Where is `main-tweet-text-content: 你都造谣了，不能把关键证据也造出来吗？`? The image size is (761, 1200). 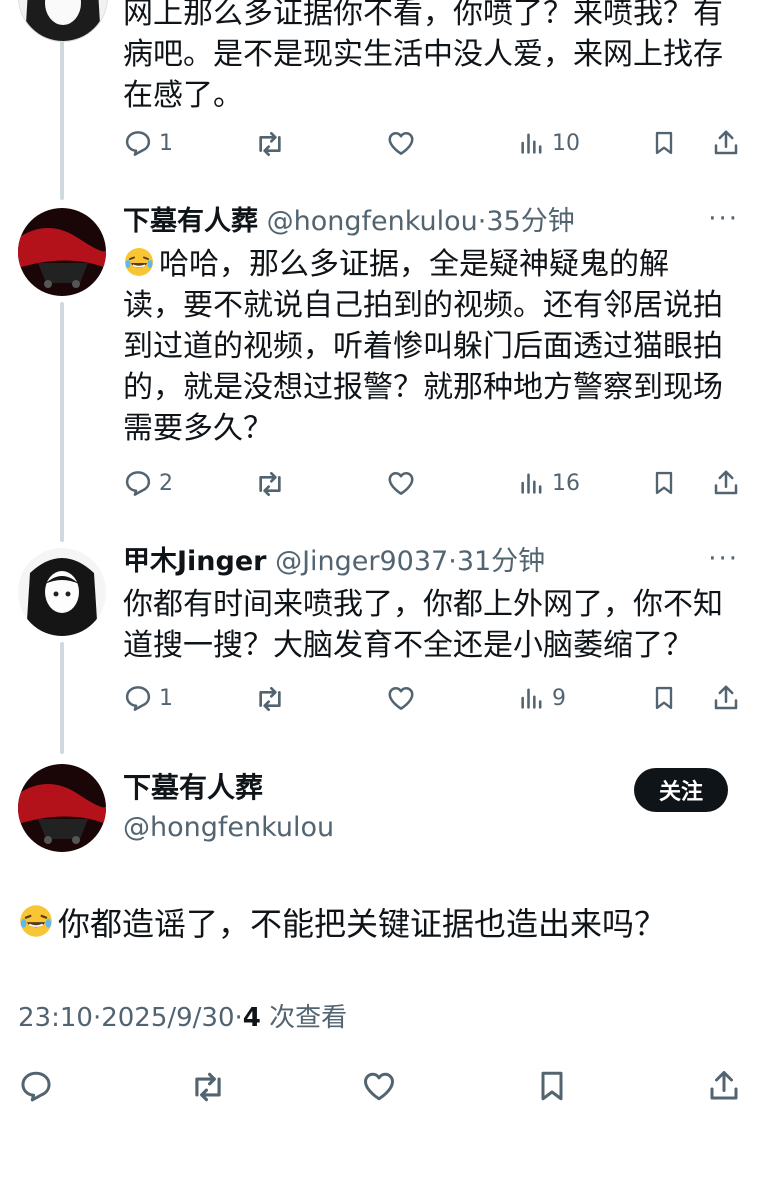 main-tweet-text-content: 你都造谣了，不能把关键证据也造出来吗？ is located at coordinates (362, 924).